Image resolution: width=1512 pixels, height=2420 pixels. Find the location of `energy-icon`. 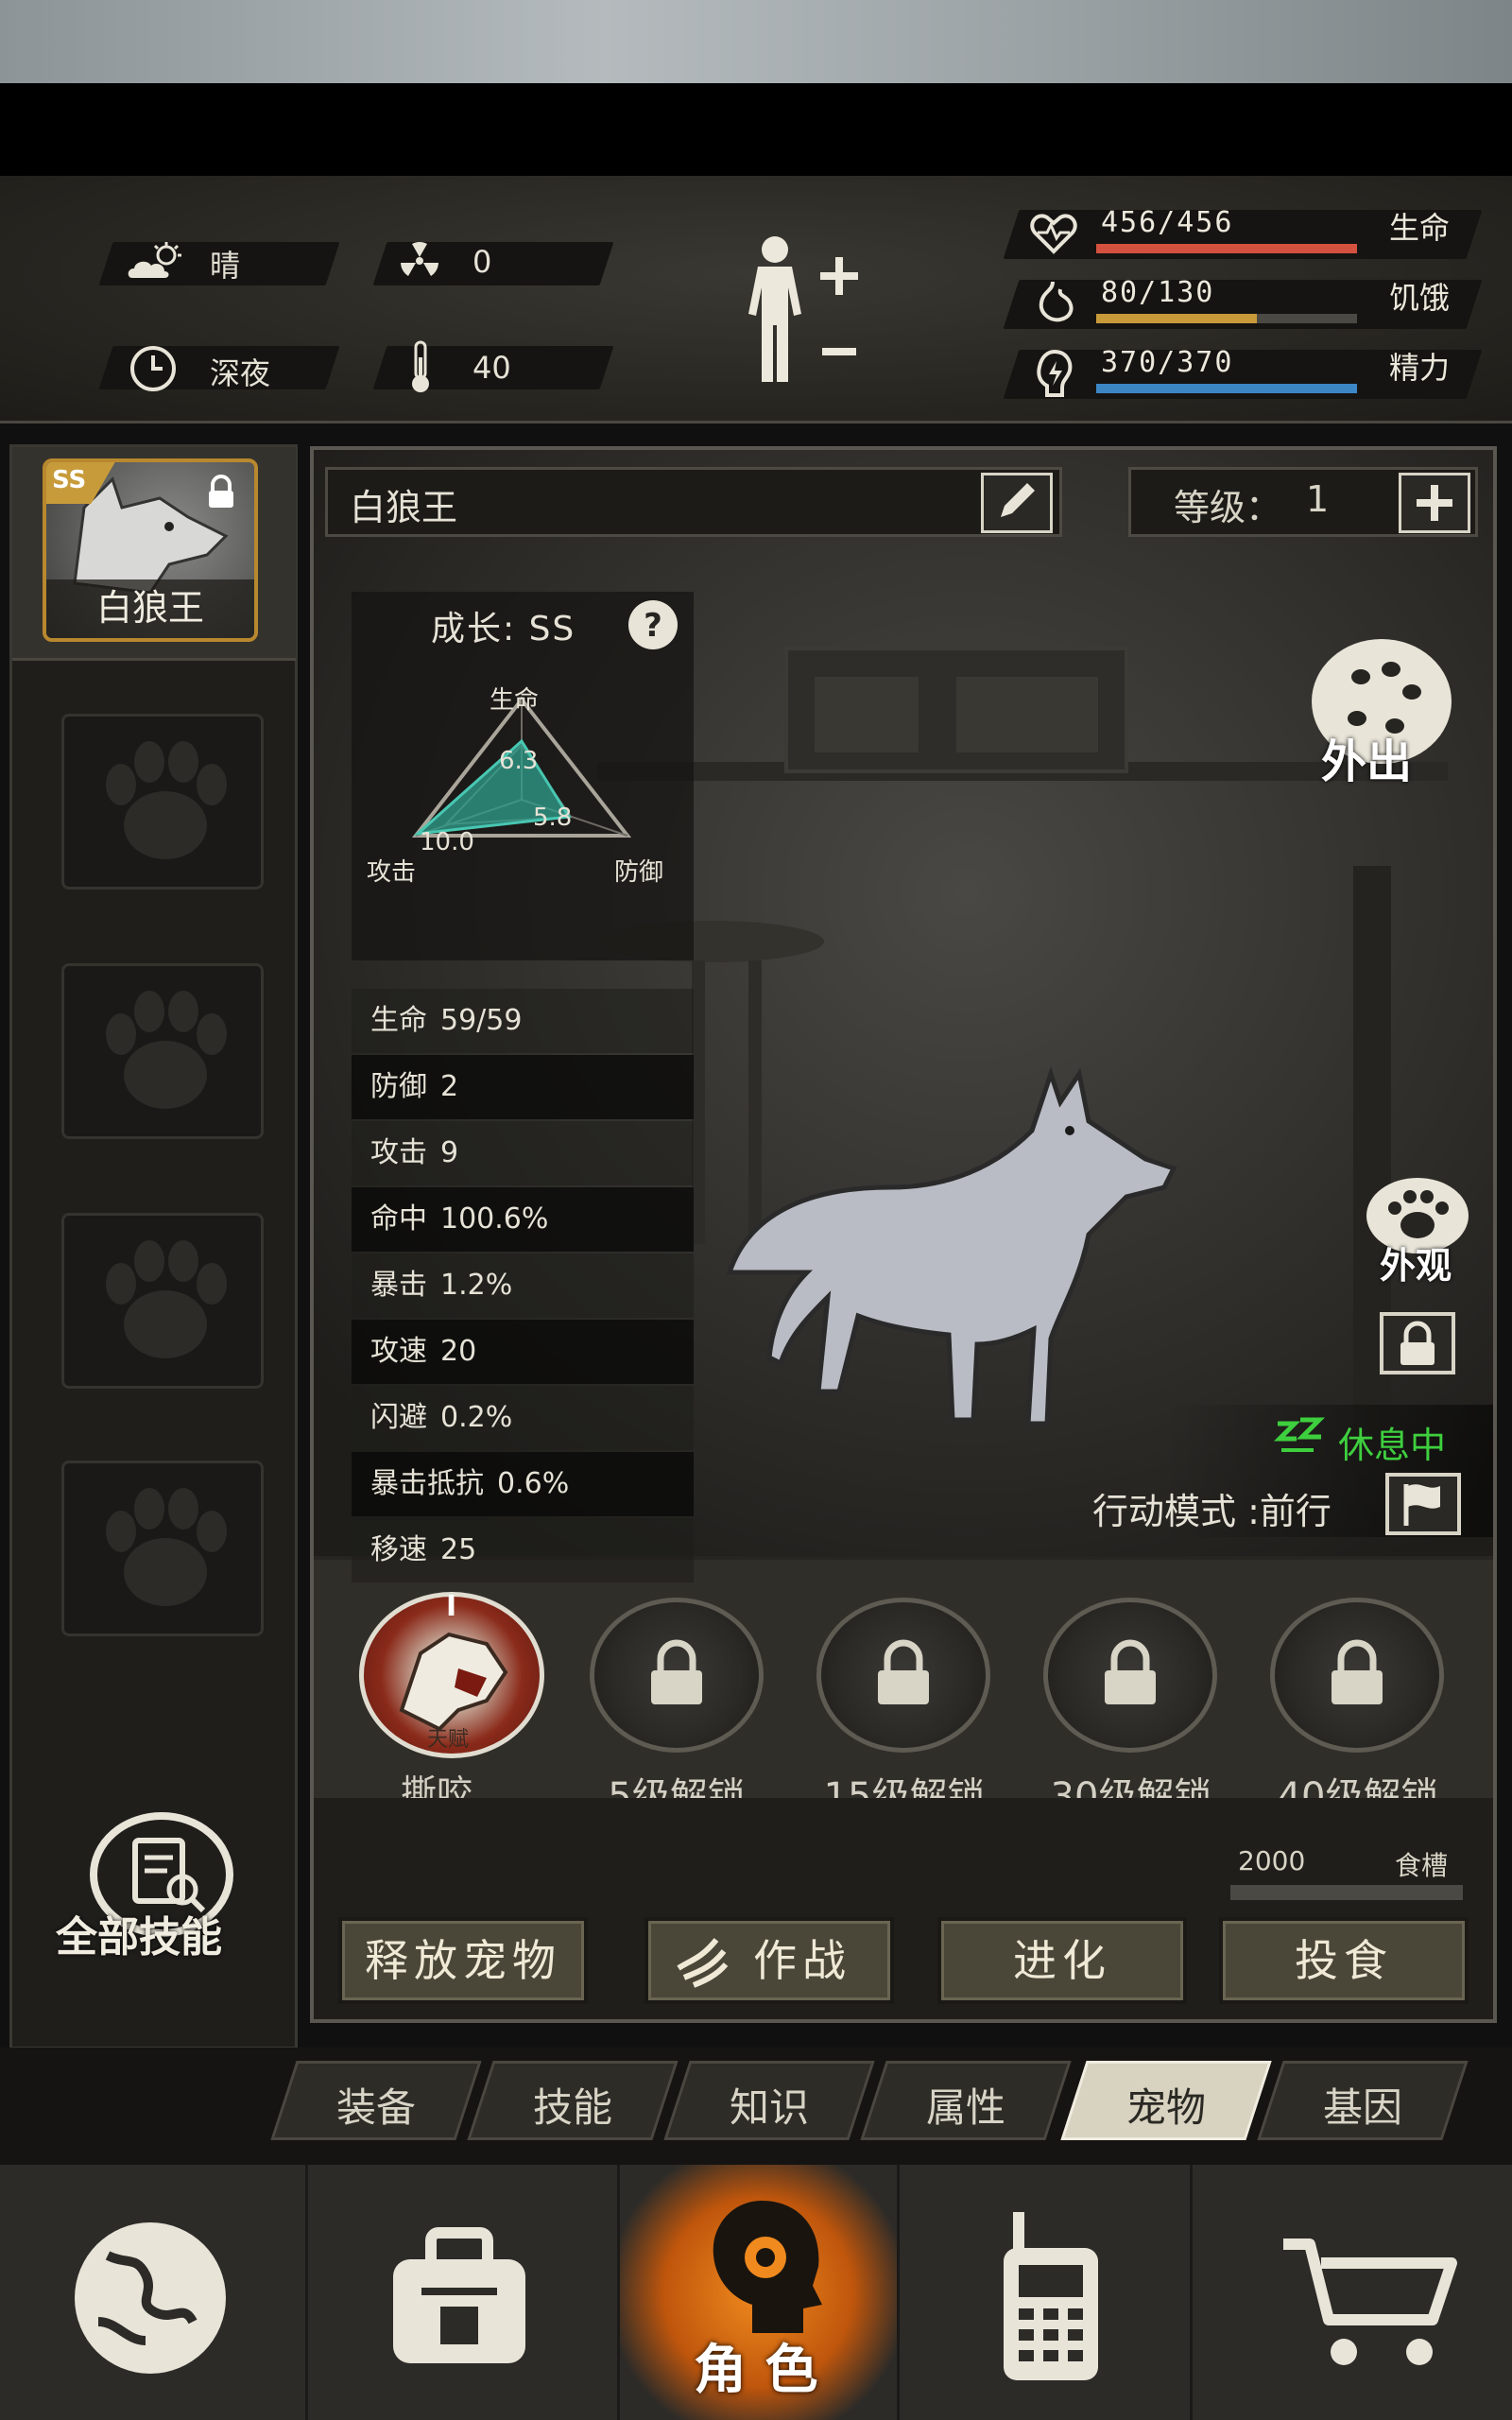

energy-icon is located at coordinates (1055, 373).